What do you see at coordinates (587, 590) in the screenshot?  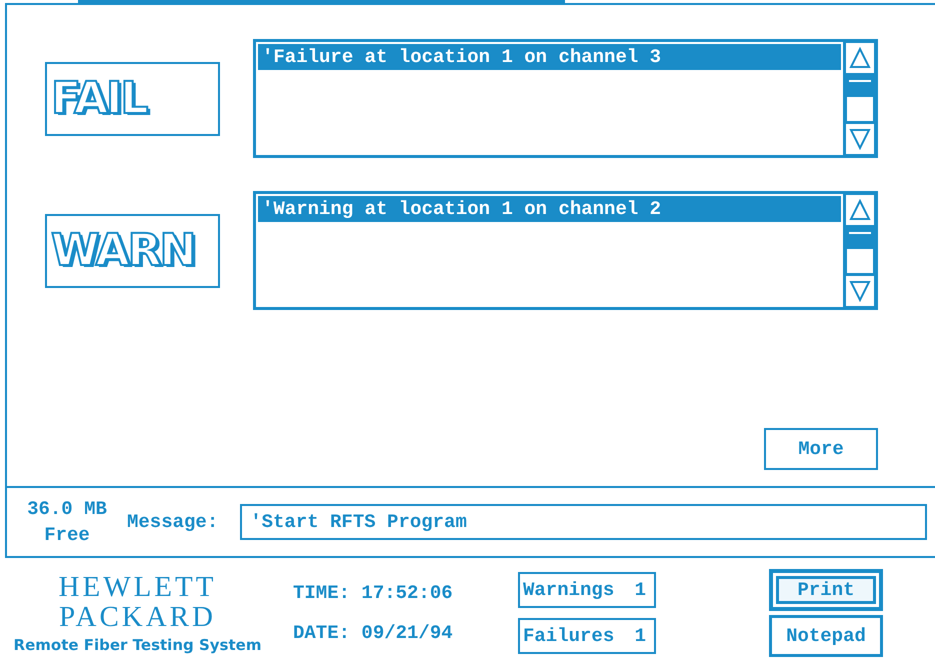 I see `counter-display: Warnings 1` at bounding box center [587, 590].